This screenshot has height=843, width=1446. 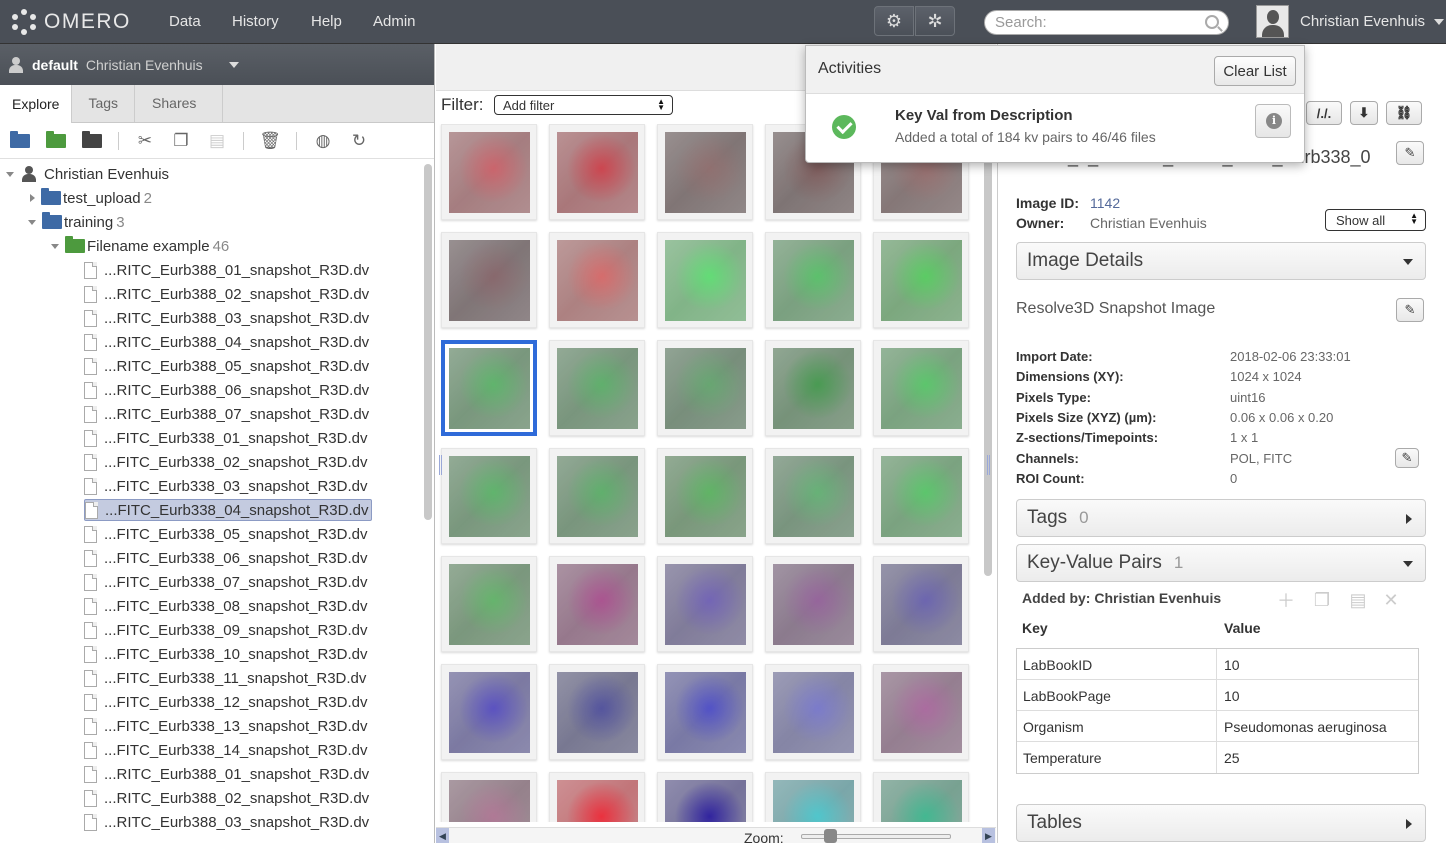 I want to click on user-menu-name: Christian Evenhuis, so click(x=1362, y=21).